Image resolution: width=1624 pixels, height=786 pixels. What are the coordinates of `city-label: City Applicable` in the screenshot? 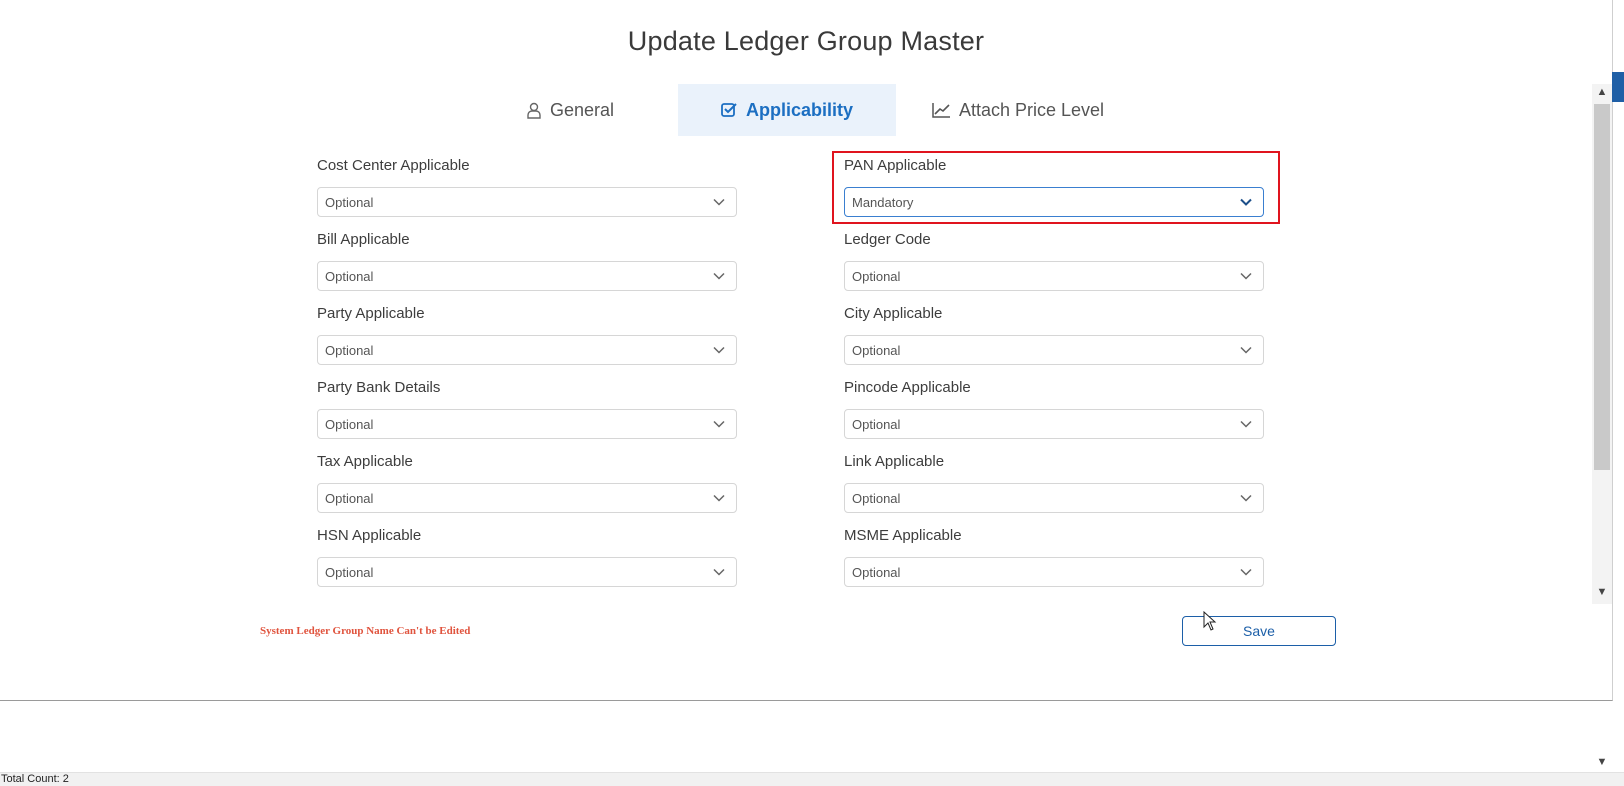 It's located at (893, 313).